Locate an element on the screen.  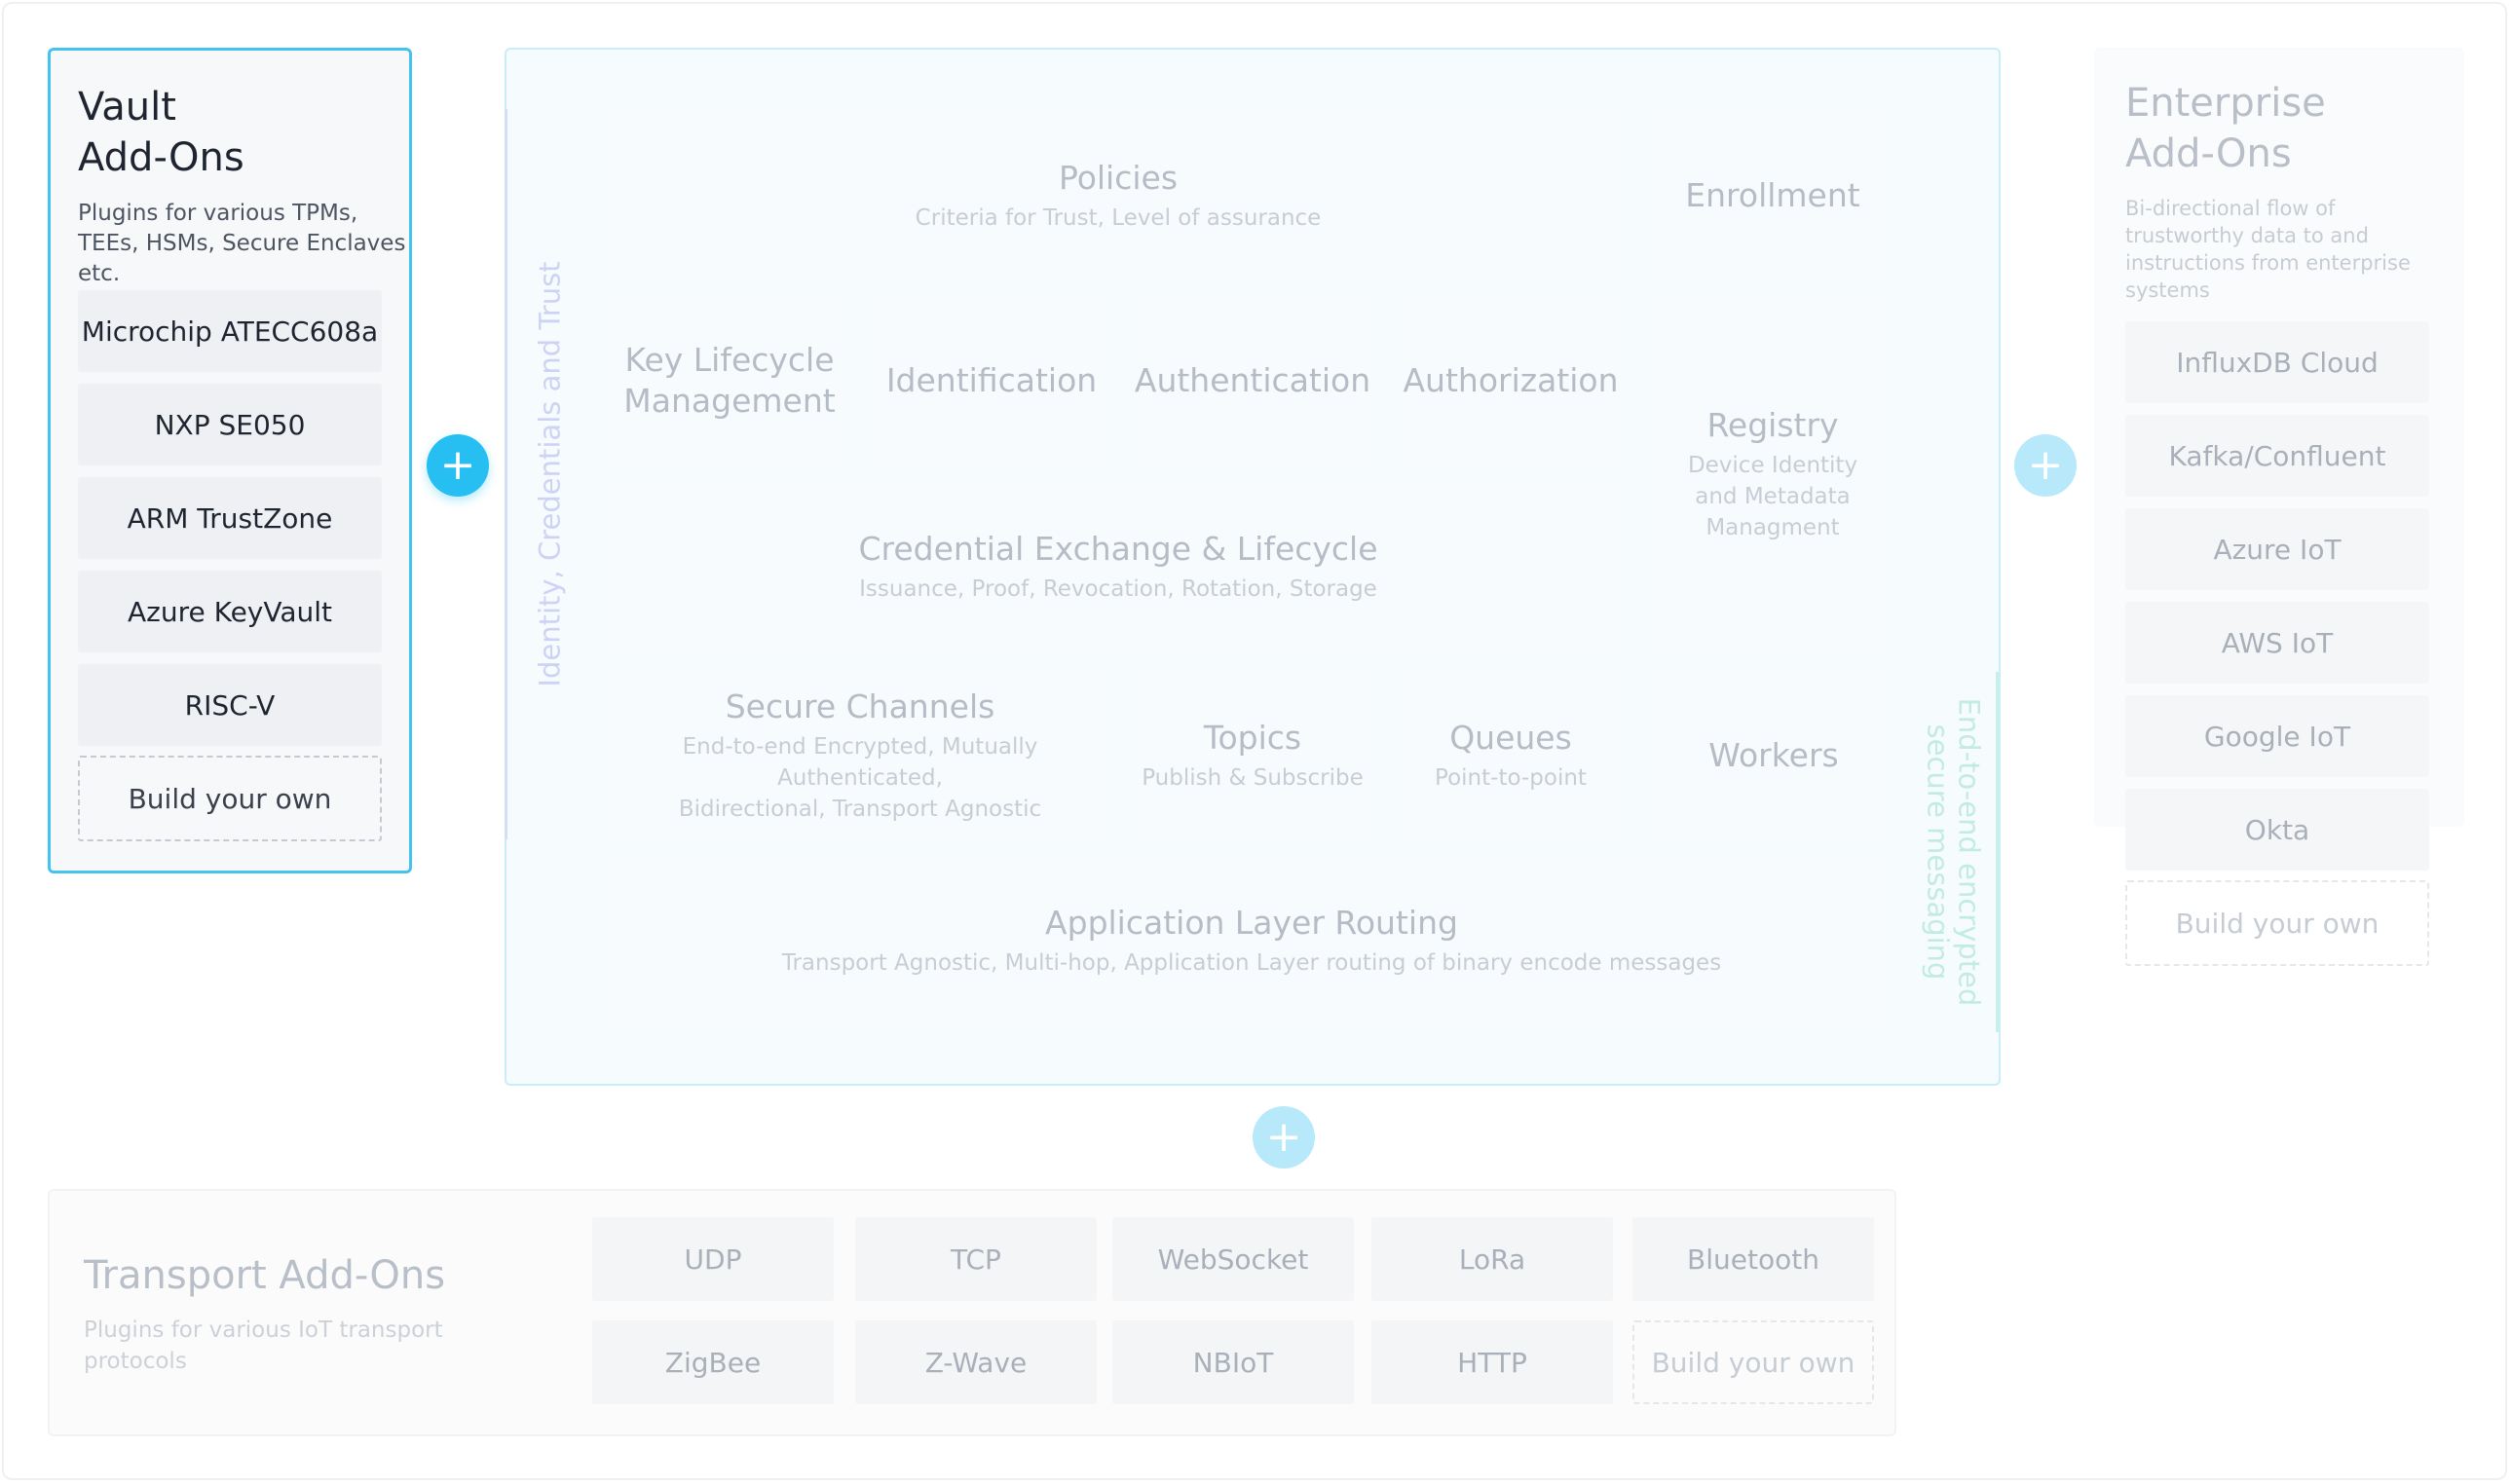
messaging-side-label-text: End-to-end encrypted secure messaging is located at coordinates (1953, 852).